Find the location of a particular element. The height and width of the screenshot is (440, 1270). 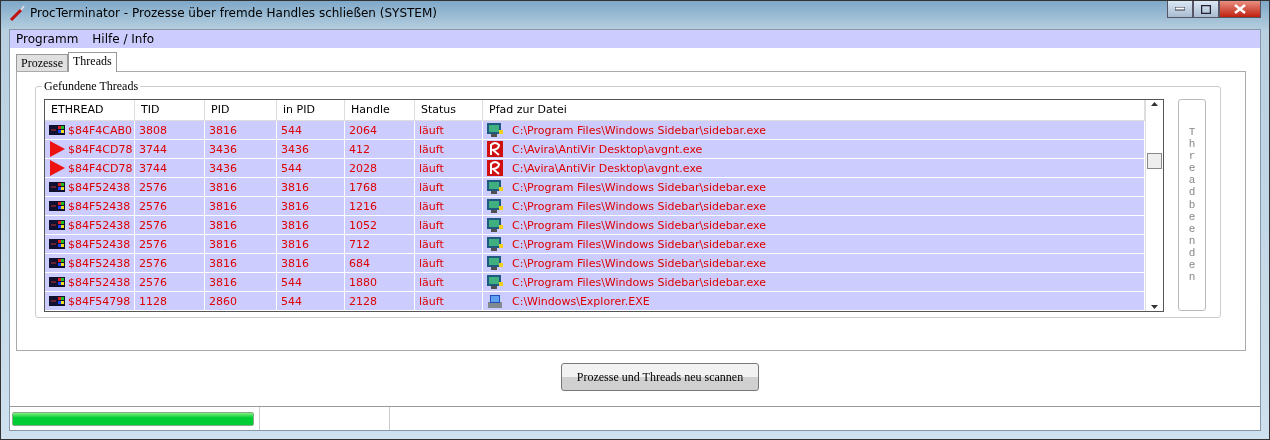

table-cell: 684 is located at coordinates (359, 263).